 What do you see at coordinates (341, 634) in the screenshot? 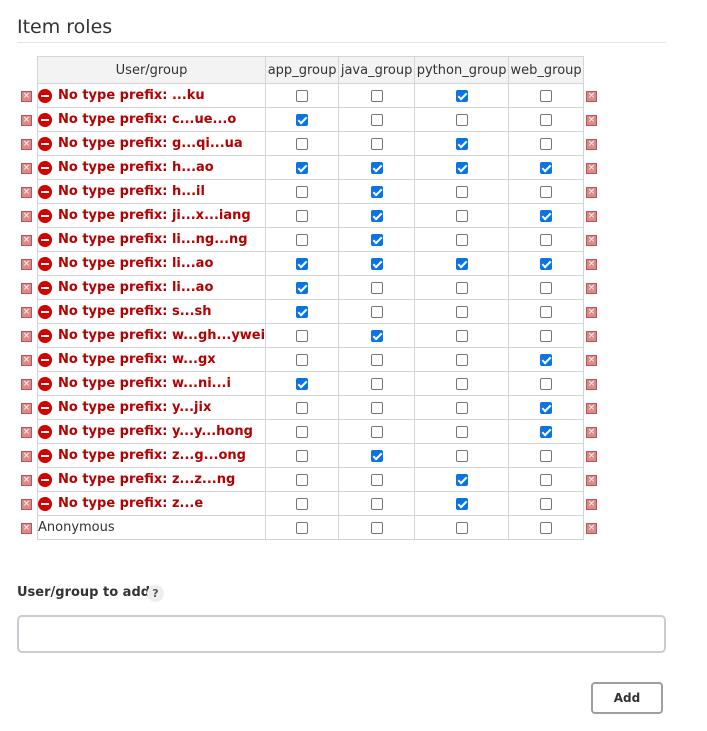
I see `user-group-input` at bounding box center [341, 634].